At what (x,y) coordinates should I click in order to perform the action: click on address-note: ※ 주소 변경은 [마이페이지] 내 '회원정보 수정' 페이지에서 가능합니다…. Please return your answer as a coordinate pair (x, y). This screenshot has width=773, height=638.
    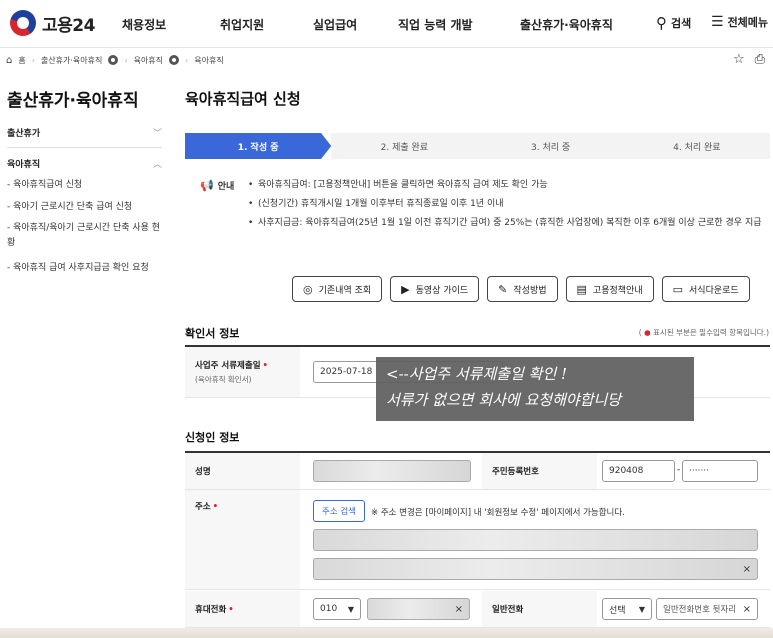
    Looking at the image, I should click on (498, 513).